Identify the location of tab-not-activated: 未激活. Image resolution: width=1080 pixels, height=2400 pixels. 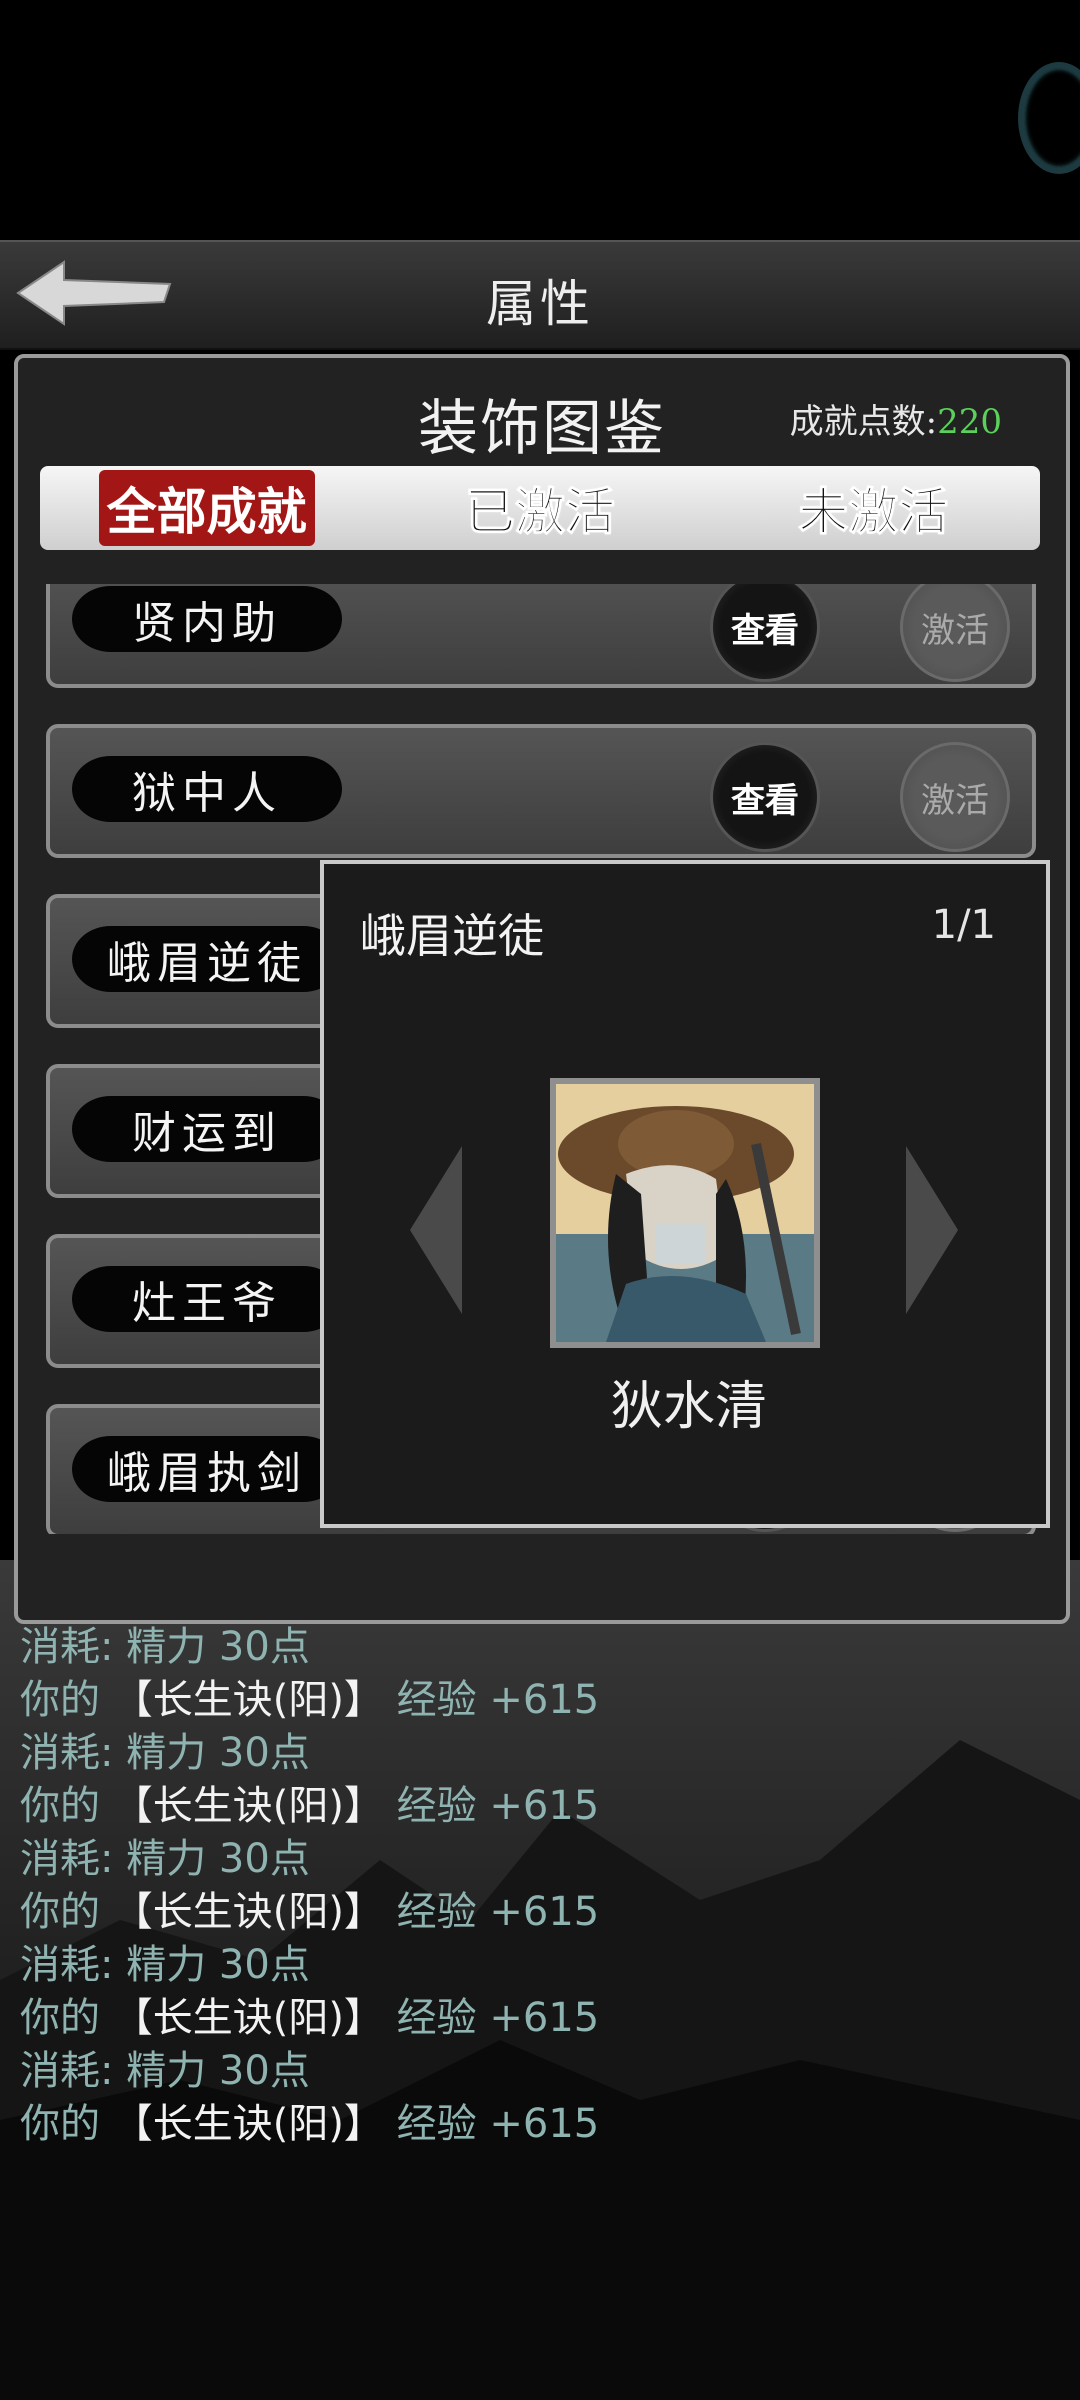
(873, 508).